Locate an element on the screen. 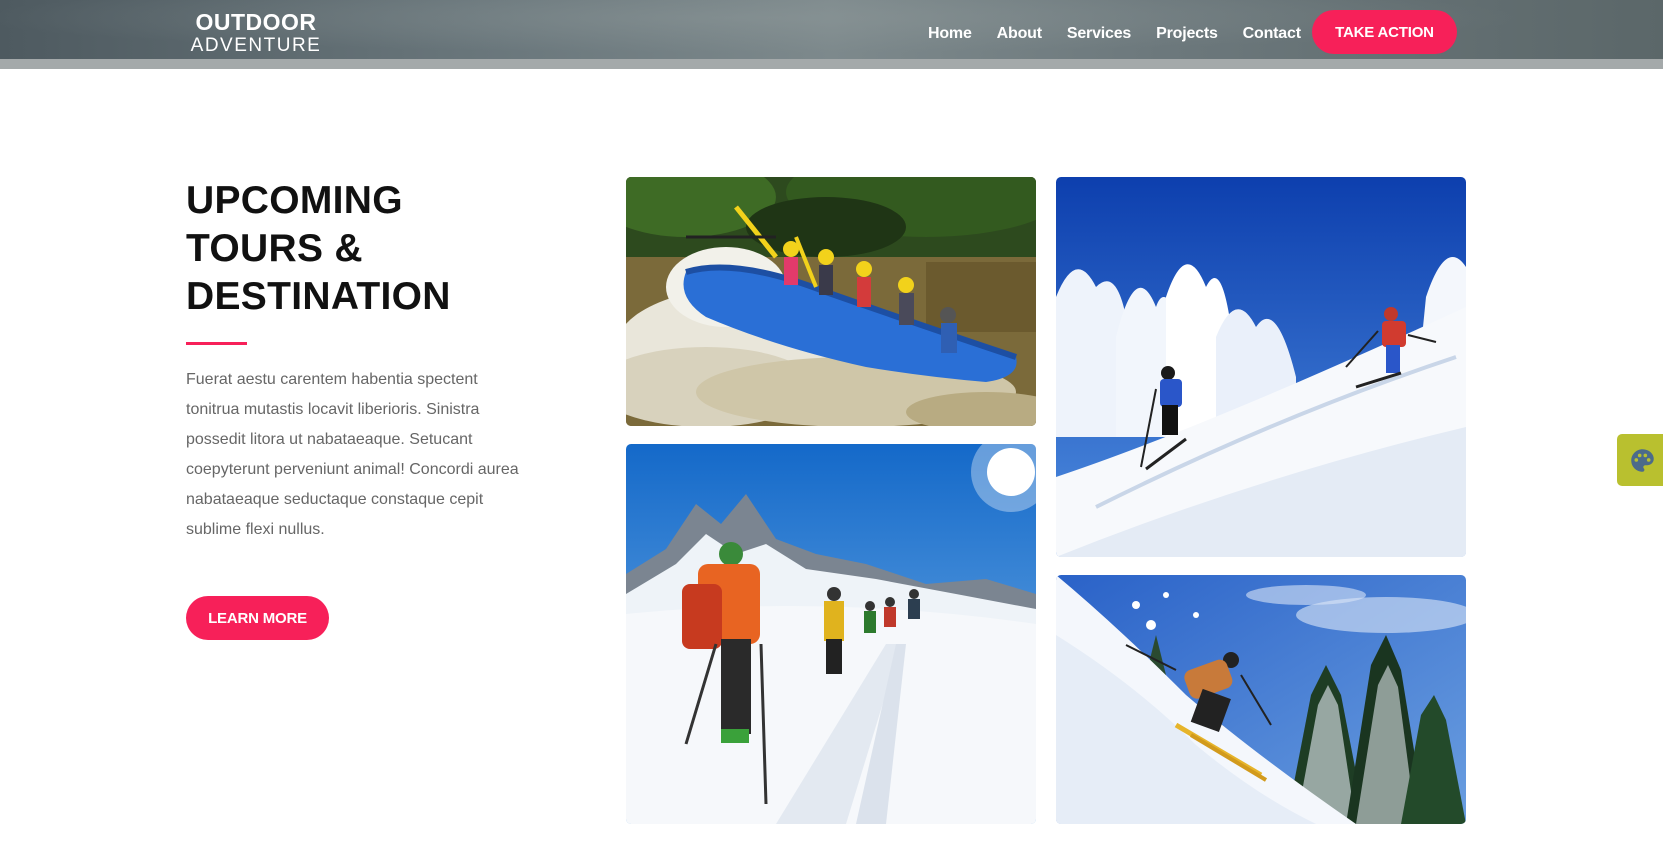 This screenshot has width=1663, height=850. heading-line-3: DESTINATION is located at coordinates (318, 296).